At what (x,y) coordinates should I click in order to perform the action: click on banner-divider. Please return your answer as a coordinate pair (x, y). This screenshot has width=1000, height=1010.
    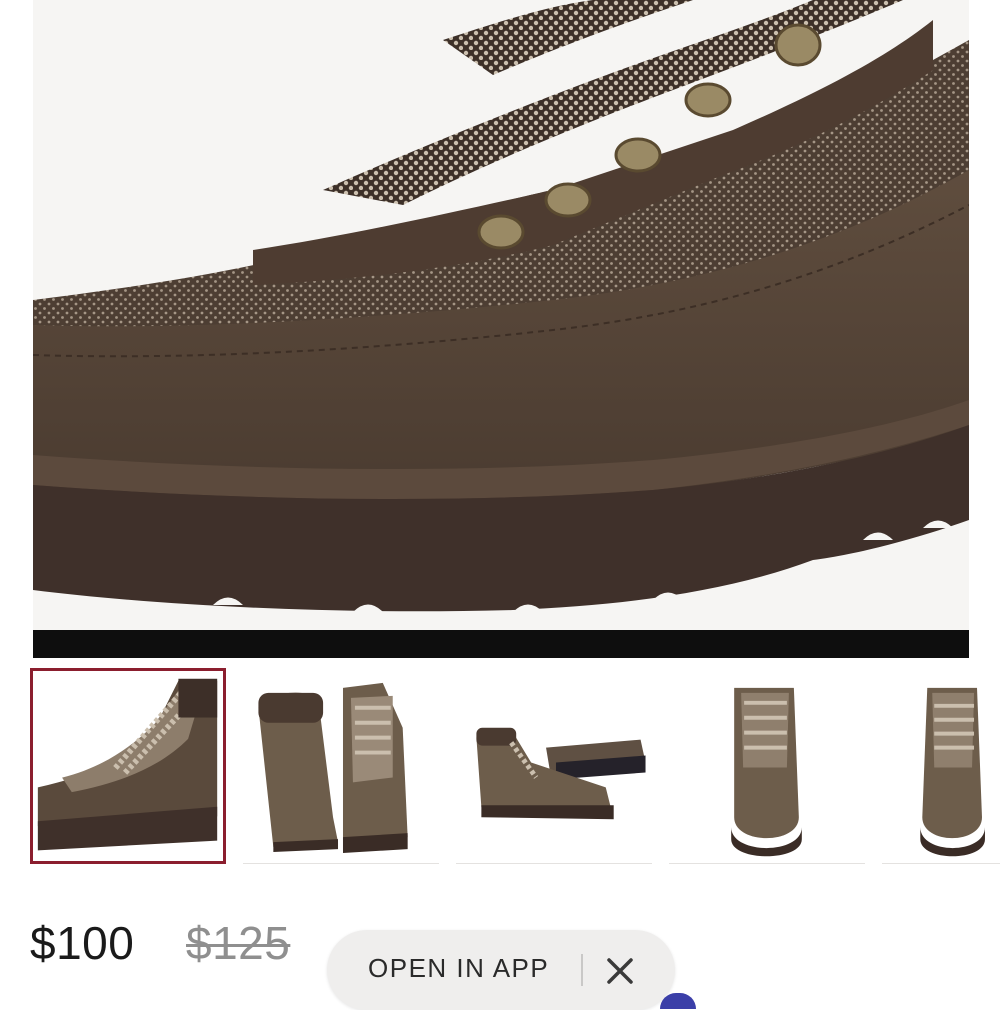
    Looking at the image, I should click on (582, 970).